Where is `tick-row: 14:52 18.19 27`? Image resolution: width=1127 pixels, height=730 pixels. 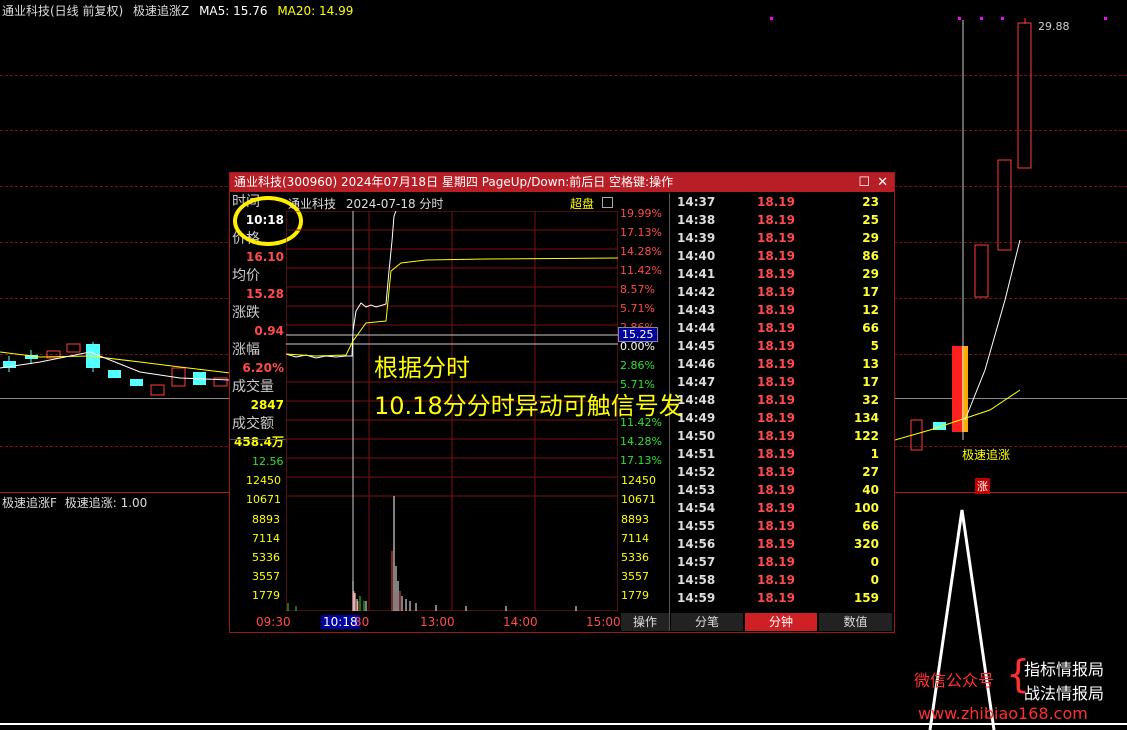
tick-row: 14:52 18.19 27 is located at coordinates (782, 472).